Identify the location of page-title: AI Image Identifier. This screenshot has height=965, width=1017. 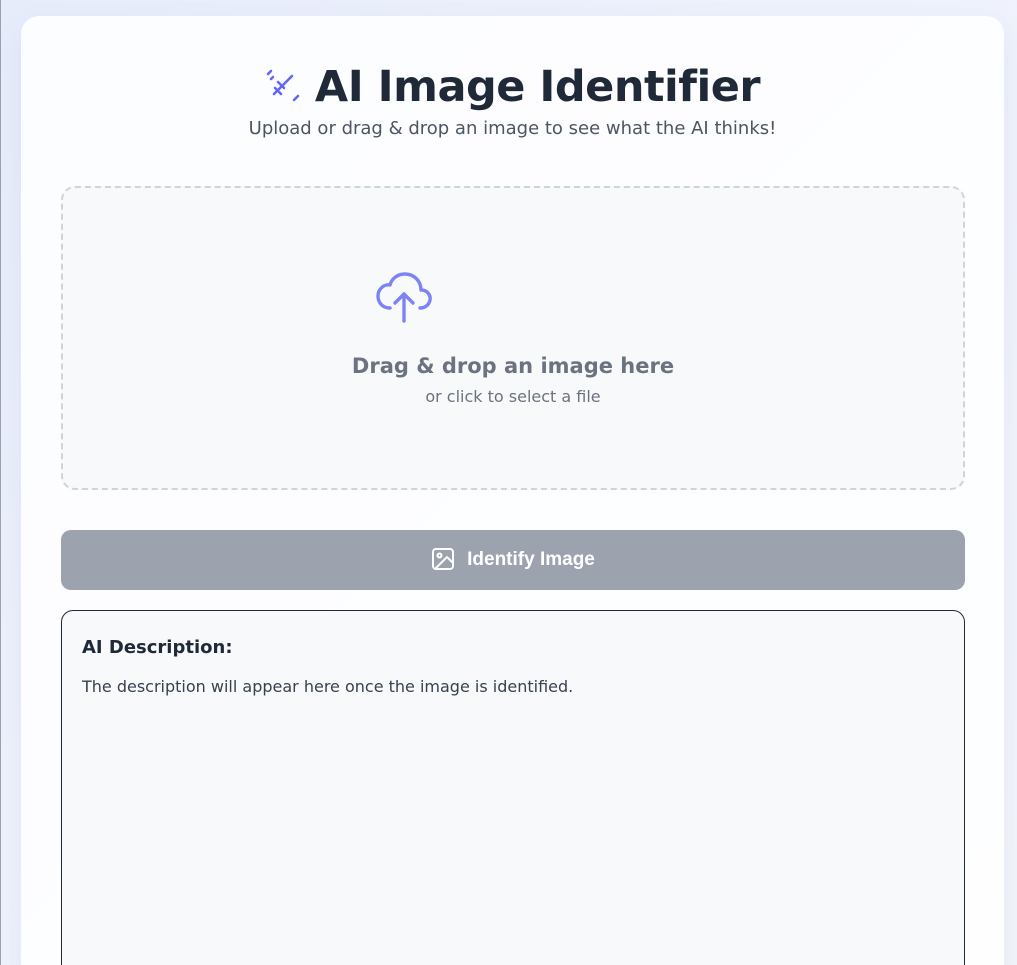
(537, 87).